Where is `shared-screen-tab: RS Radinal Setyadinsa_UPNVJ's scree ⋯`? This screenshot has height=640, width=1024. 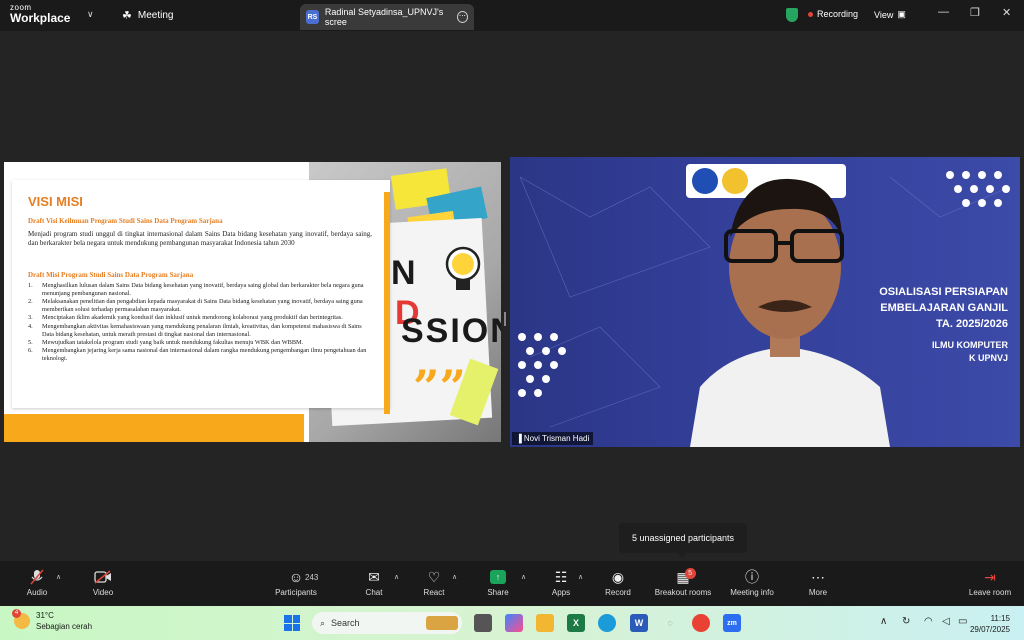
shared-screen-tab: RS Radinal Setyadinsa_UPNVJ's scree ⋯ is located at coordinates (387, 17).